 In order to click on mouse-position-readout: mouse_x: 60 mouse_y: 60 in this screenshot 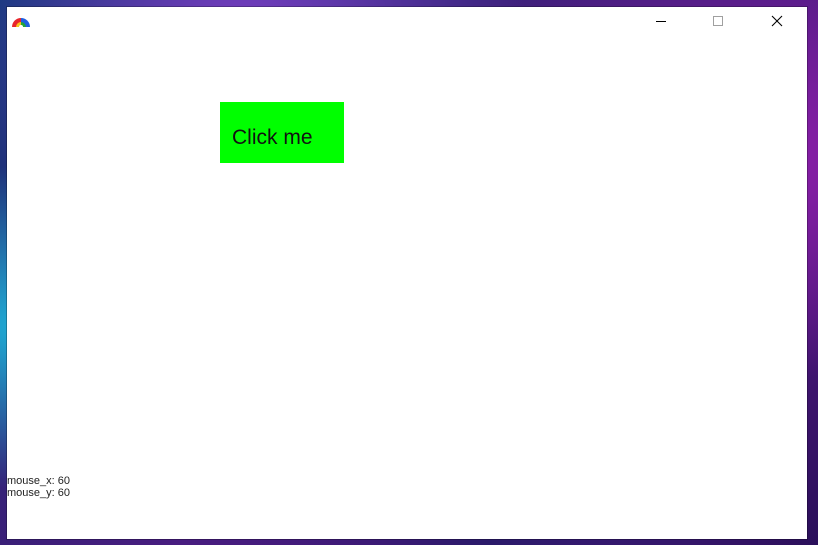, I will do `click(38, 487)`.